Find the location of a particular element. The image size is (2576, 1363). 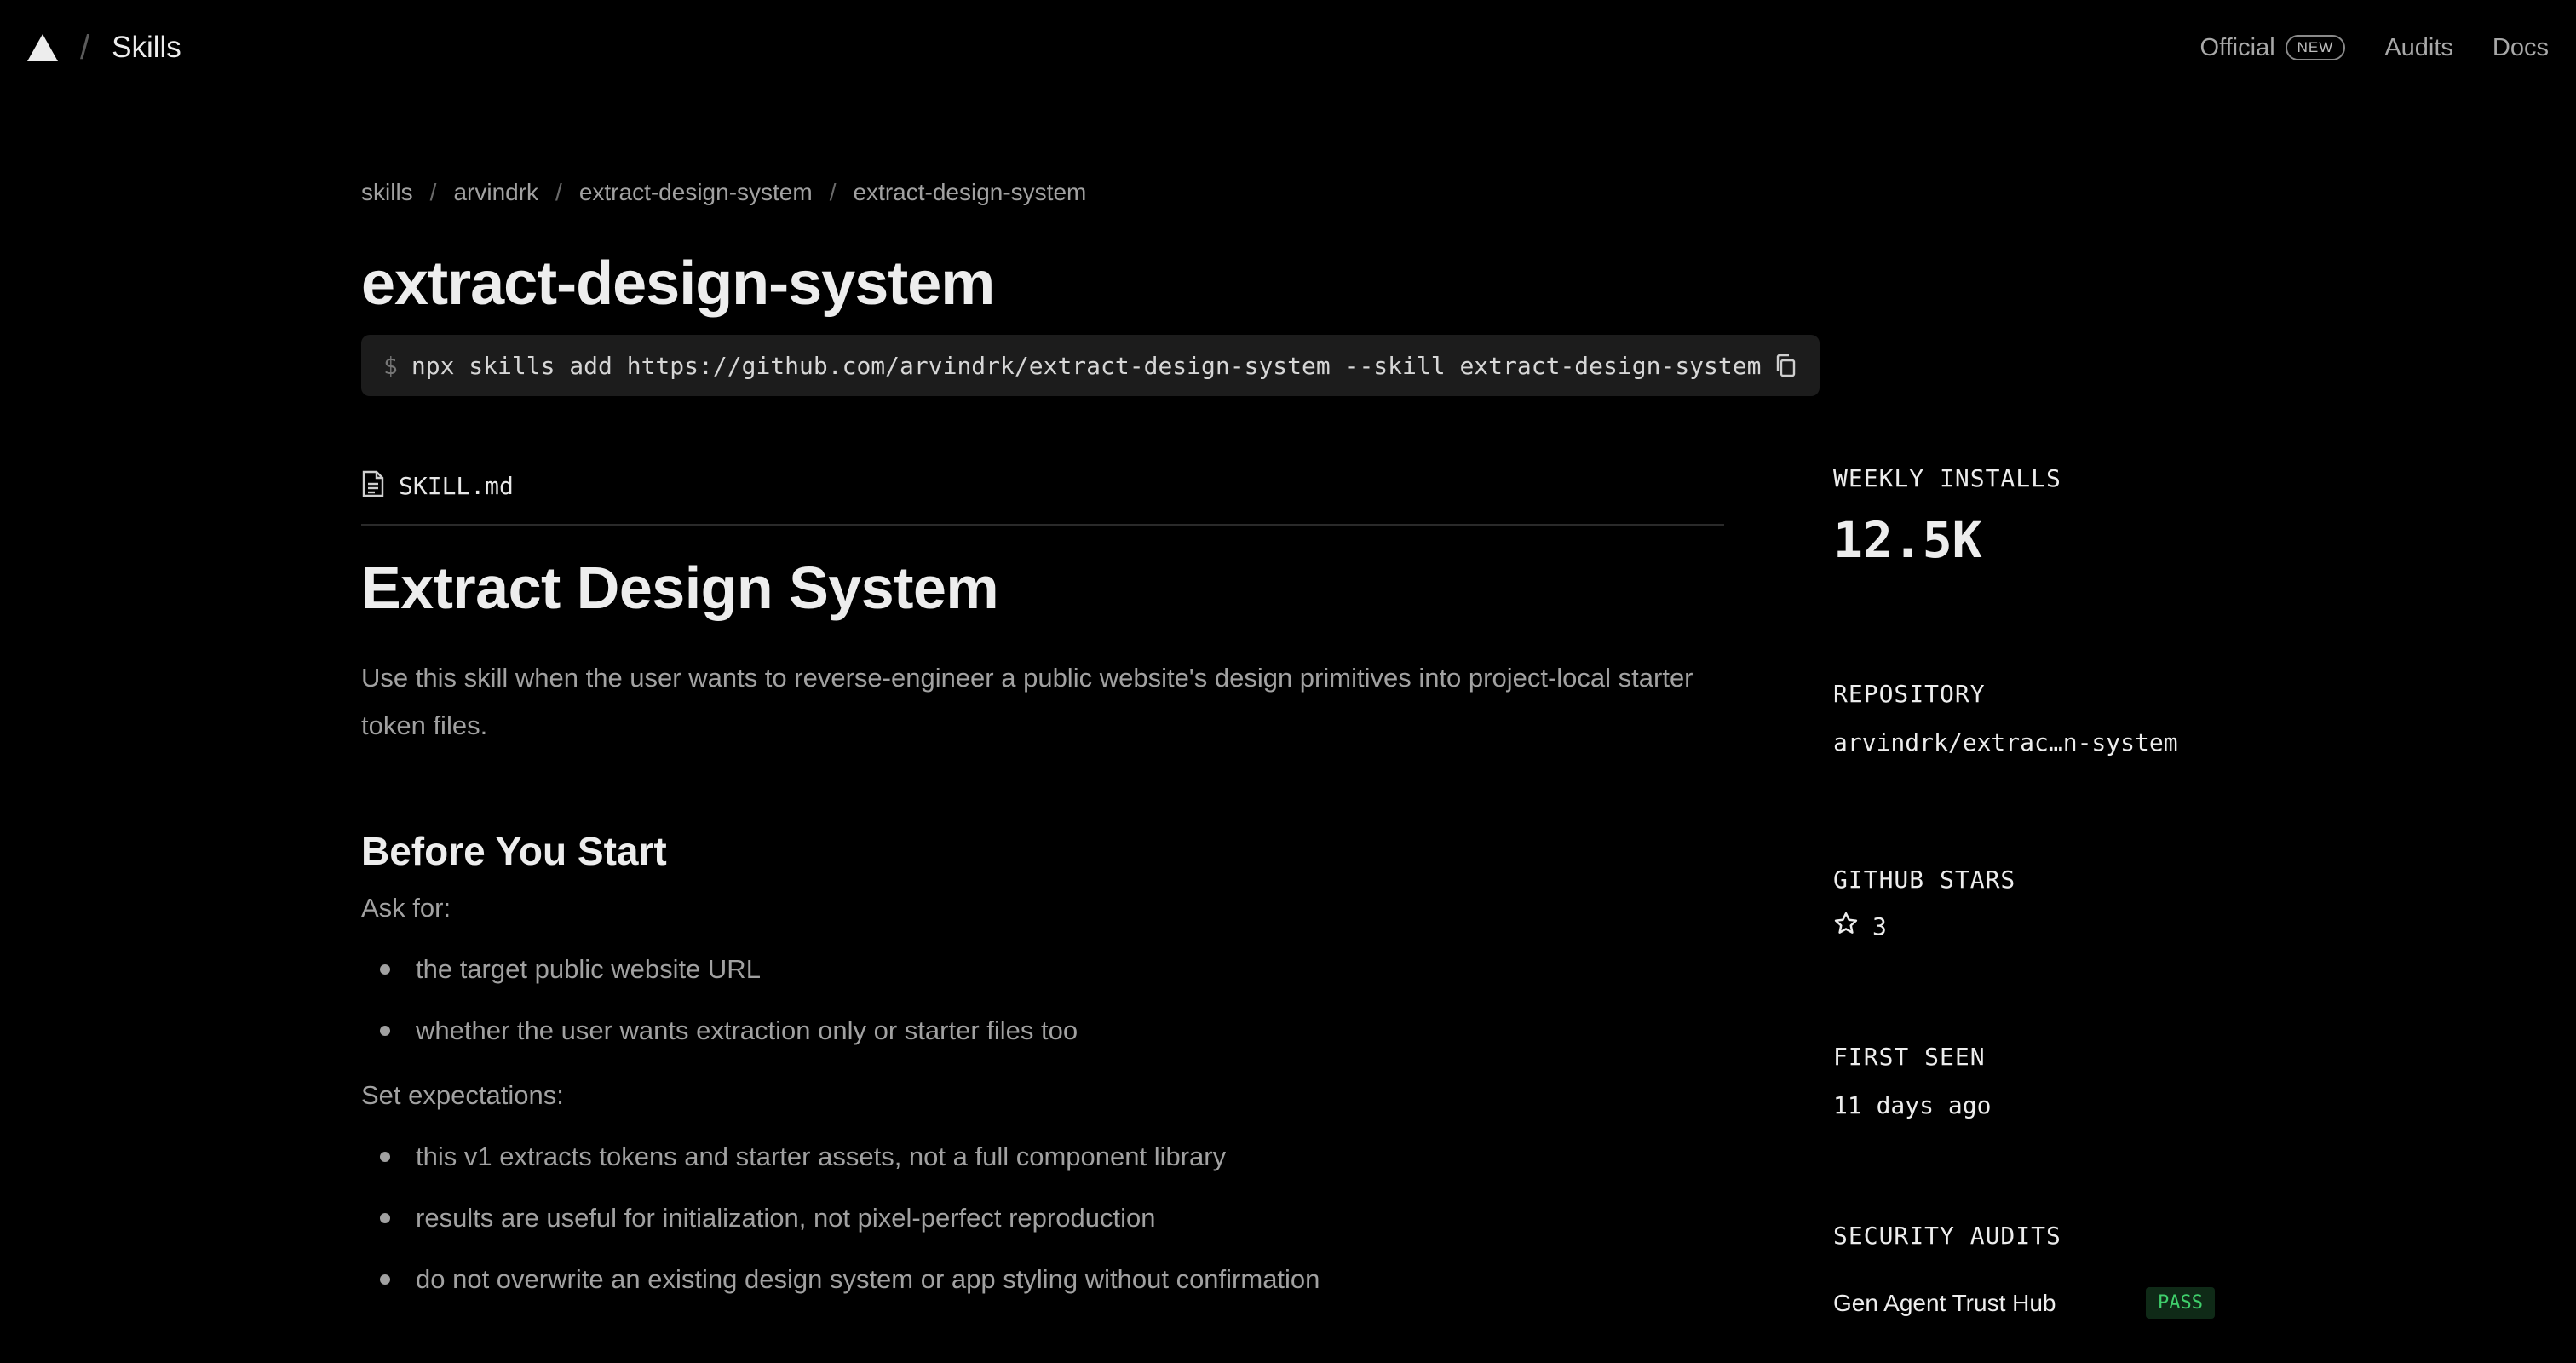

security-audits-label: SECURITY AUDITS is located at coordinates (1947, 1236).